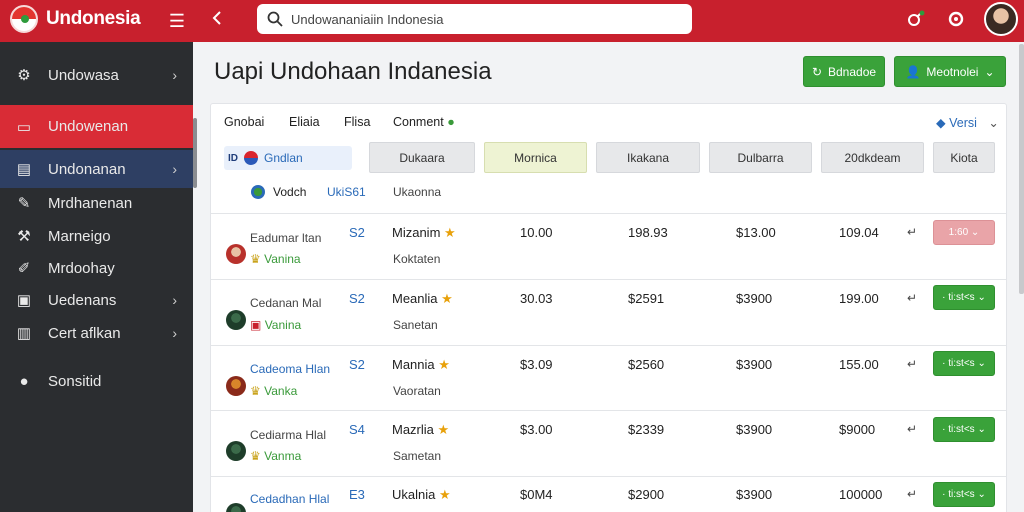 This screenshot has width=1024, height=512. I want to click on row-product: Ukalnia ★, so click(421, 494).